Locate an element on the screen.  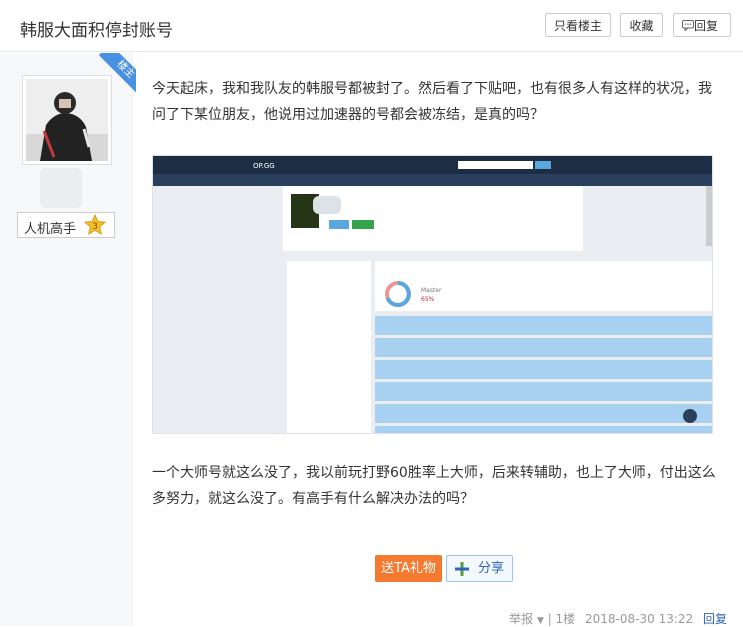
report-link: 举报 is located at coordinates (521, 619).